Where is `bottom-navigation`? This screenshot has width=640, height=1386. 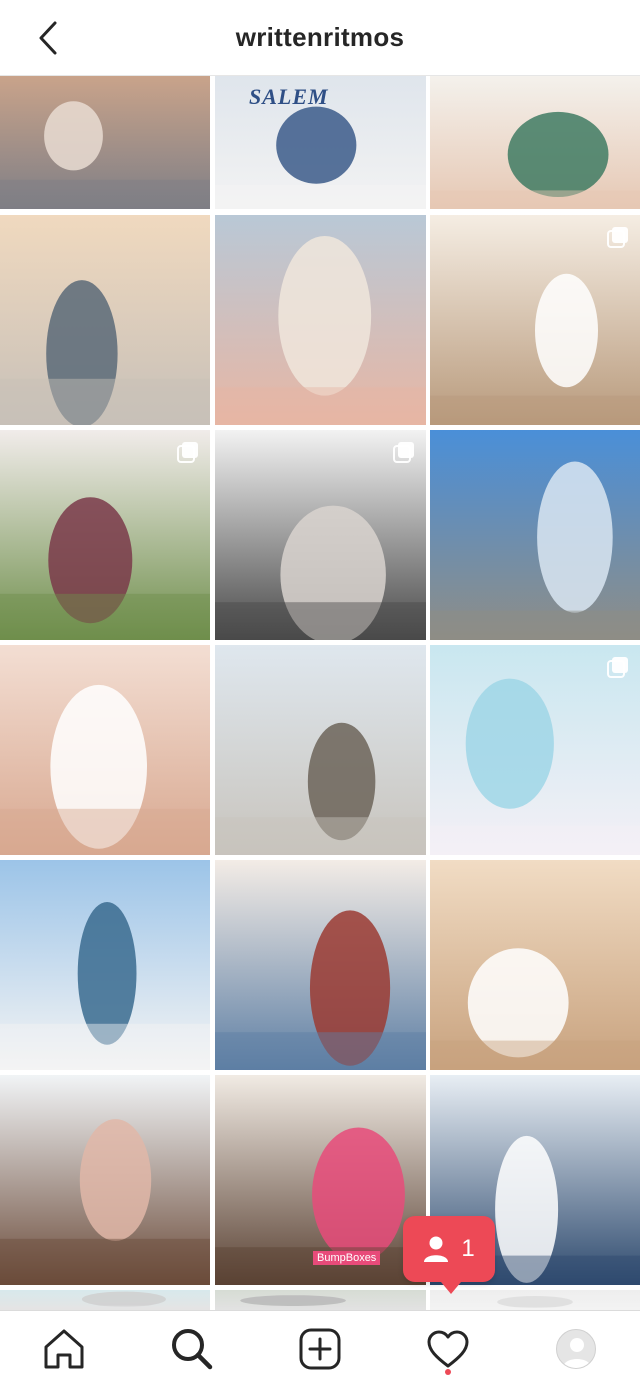 bottom-navigation is located at coordinates (320, 1348).